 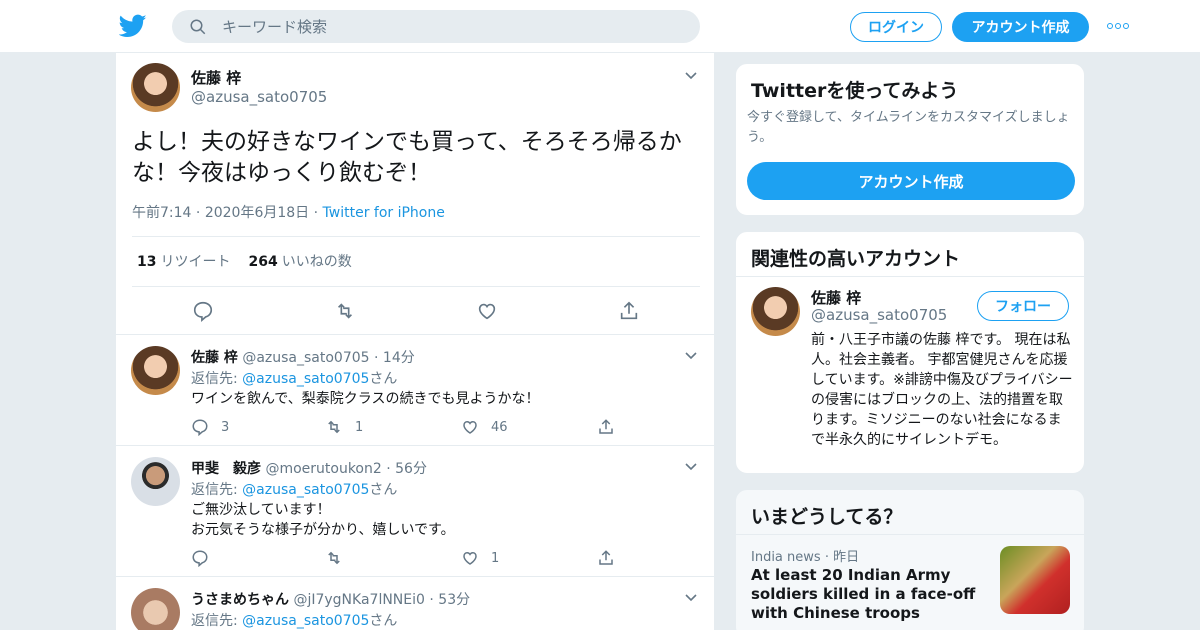 What do you see at coordinates (411, 469) in the screenshot?
I see `reply-time: 56分` at bounding box center [411, 469].